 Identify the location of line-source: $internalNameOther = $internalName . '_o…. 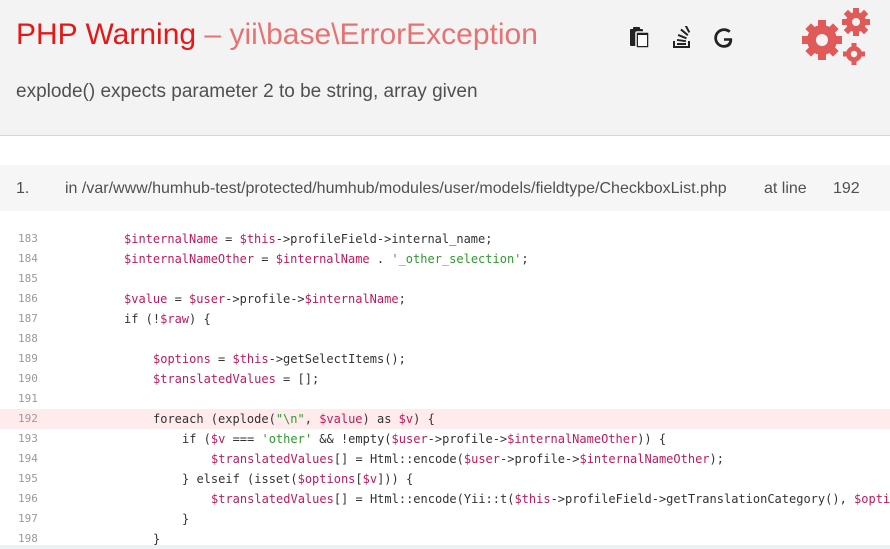
(326, 259).